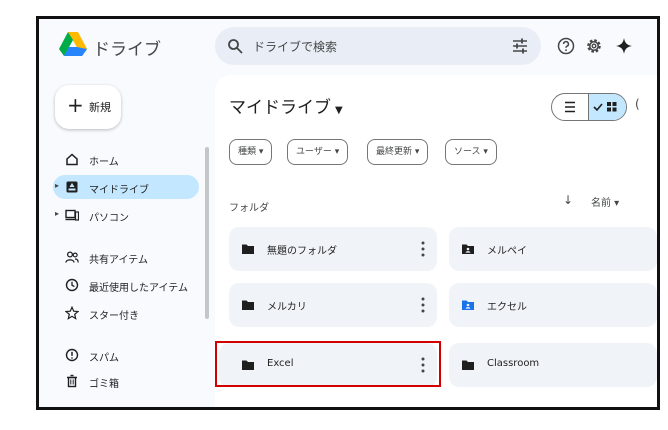 The height and width of the screenshot is (430, 668). I want to click on plus-icon: +, so click(75, 105).